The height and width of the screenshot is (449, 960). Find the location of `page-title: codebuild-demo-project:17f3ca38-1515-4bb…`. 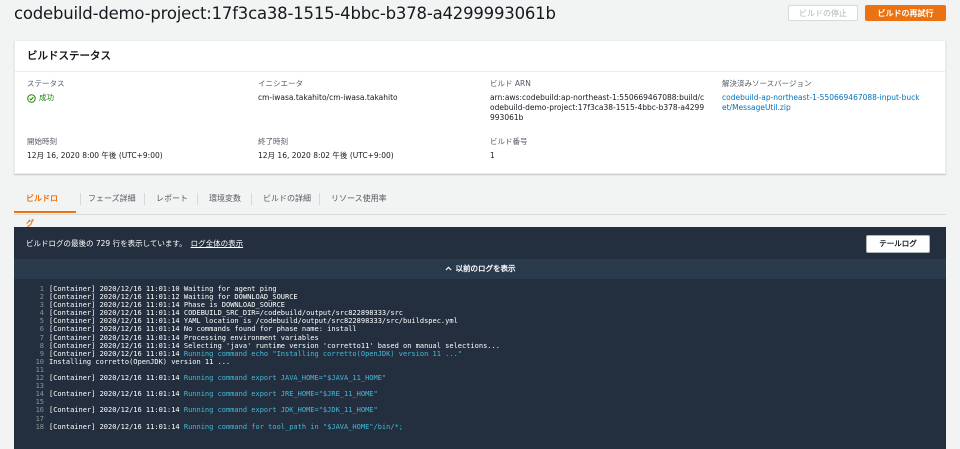

page-title: codebuild-demo-project:17f3ca38-1515-4bb… is located at coordinates (285, 13).